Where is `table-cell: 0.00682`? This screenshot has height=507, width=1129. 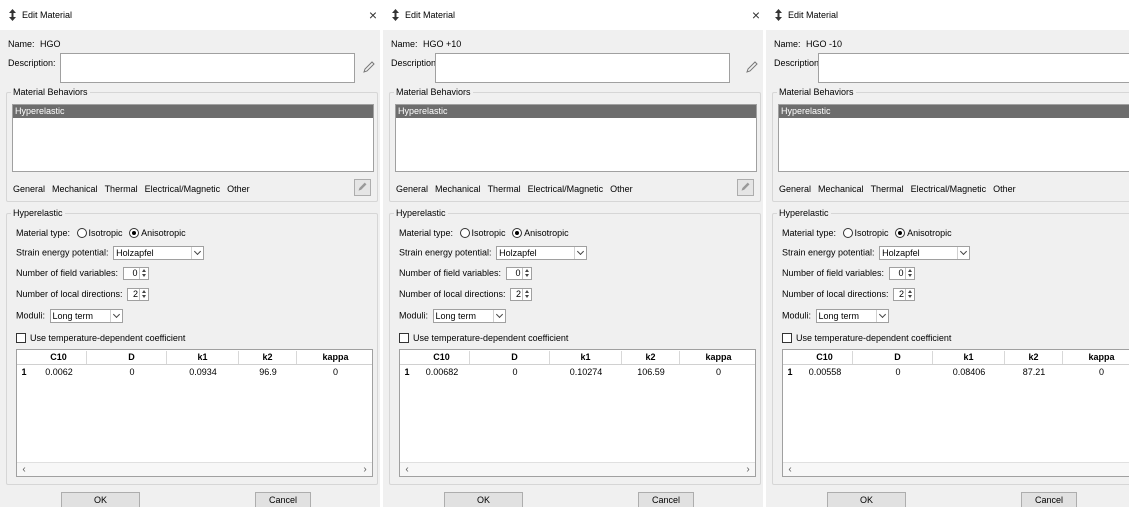
table-cell: 0.00682 is located at coordinates (442, 372).